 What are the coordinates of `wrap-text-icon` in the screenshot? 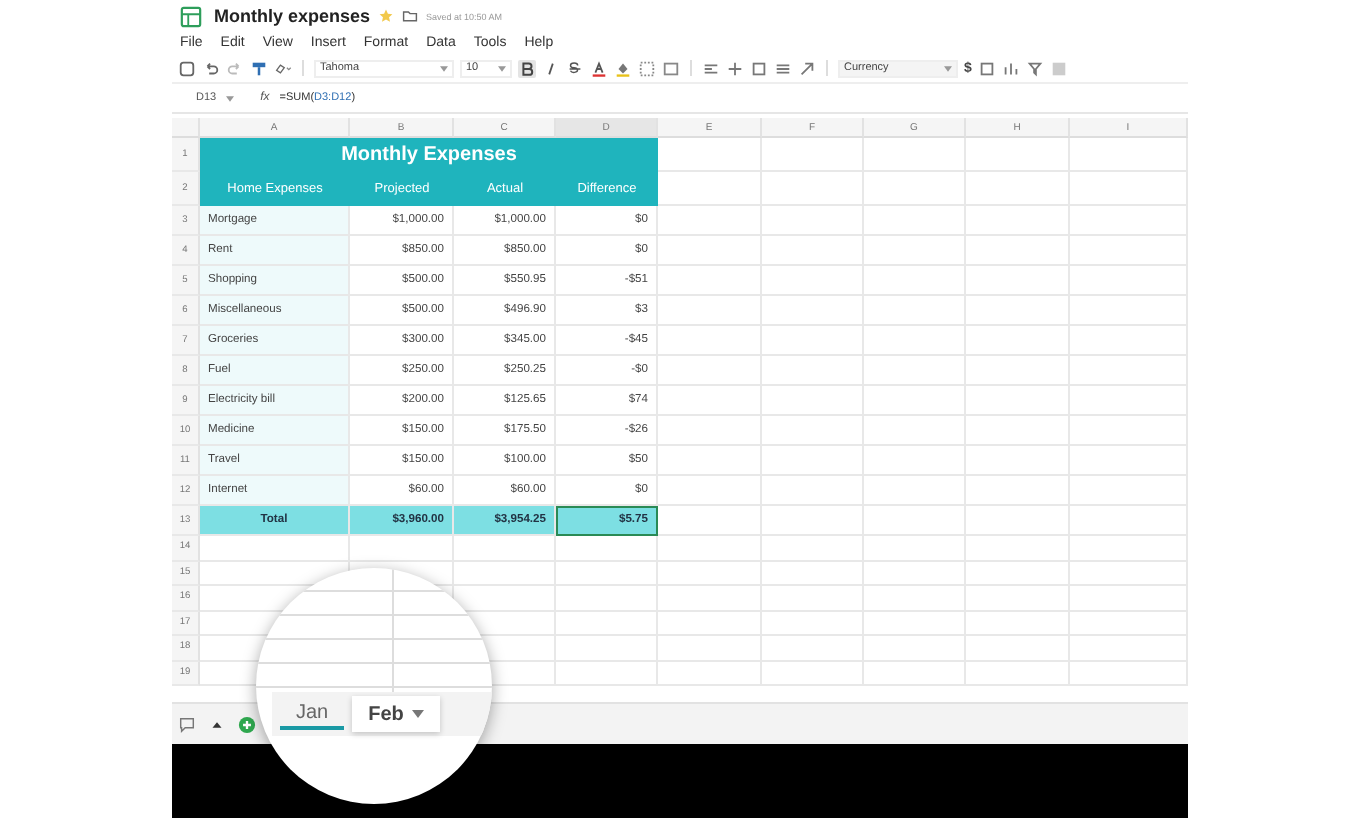 It's located at (759, 68).